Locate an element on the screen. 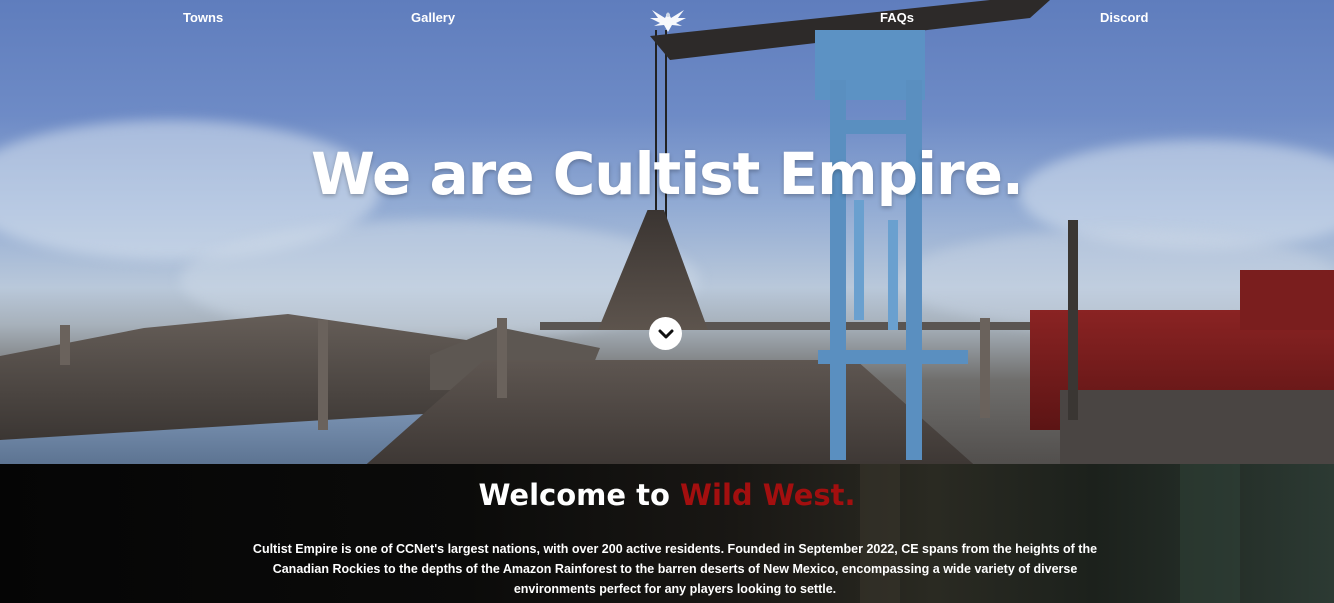  chevron-down-icon is located at coordinates (665, 333).